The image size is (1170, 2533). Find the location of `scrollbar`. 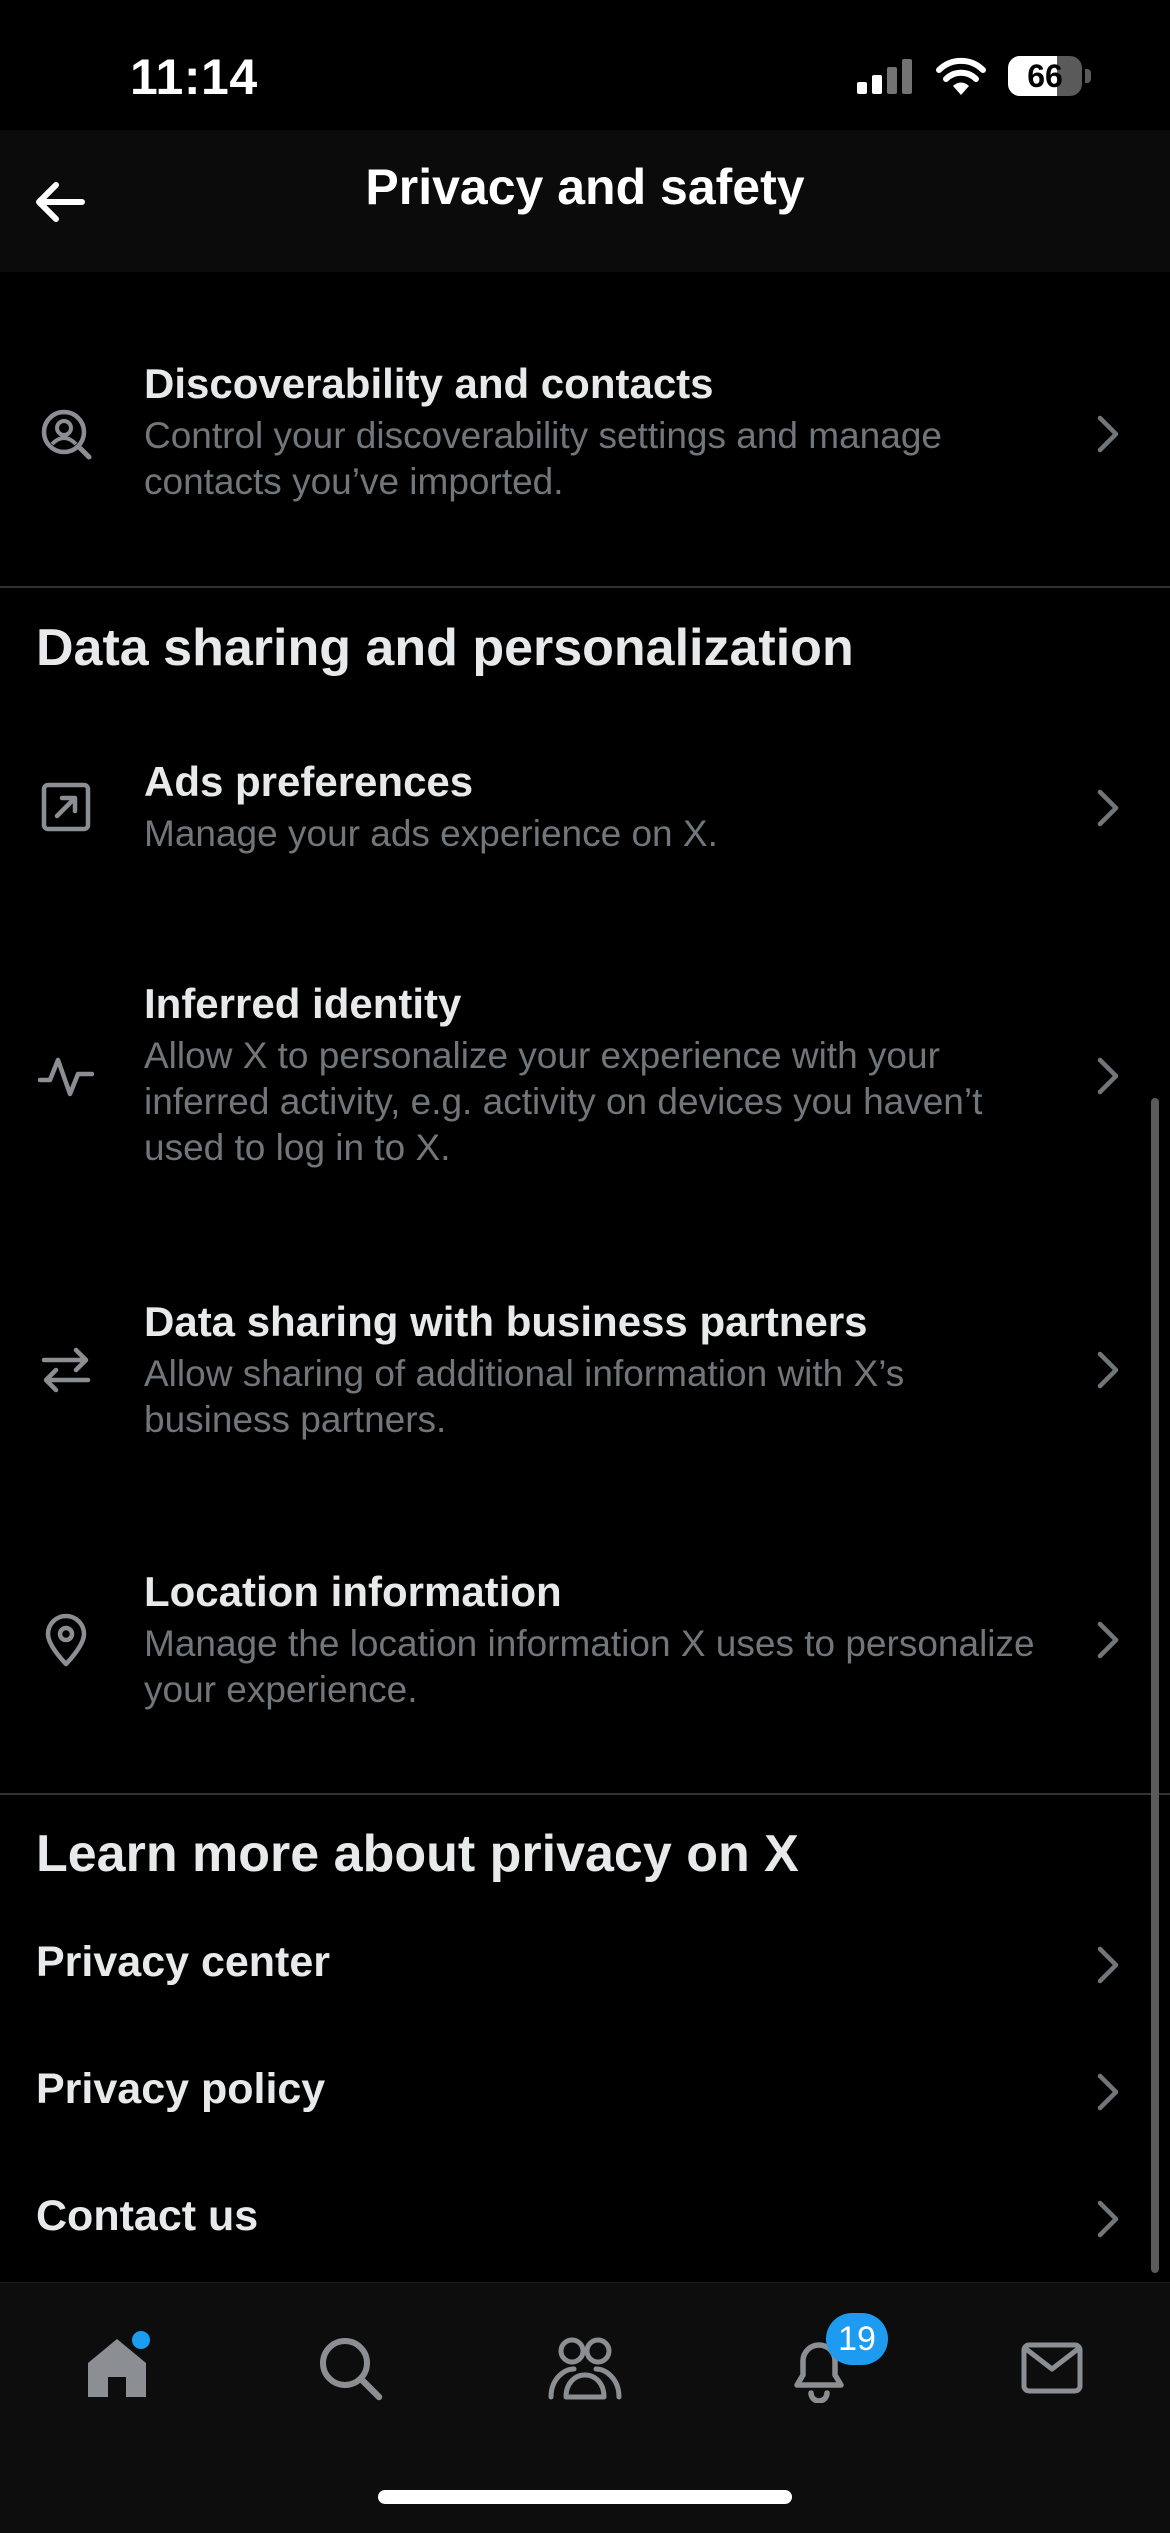

scrollbar is located at coordinates (1155, 1685).